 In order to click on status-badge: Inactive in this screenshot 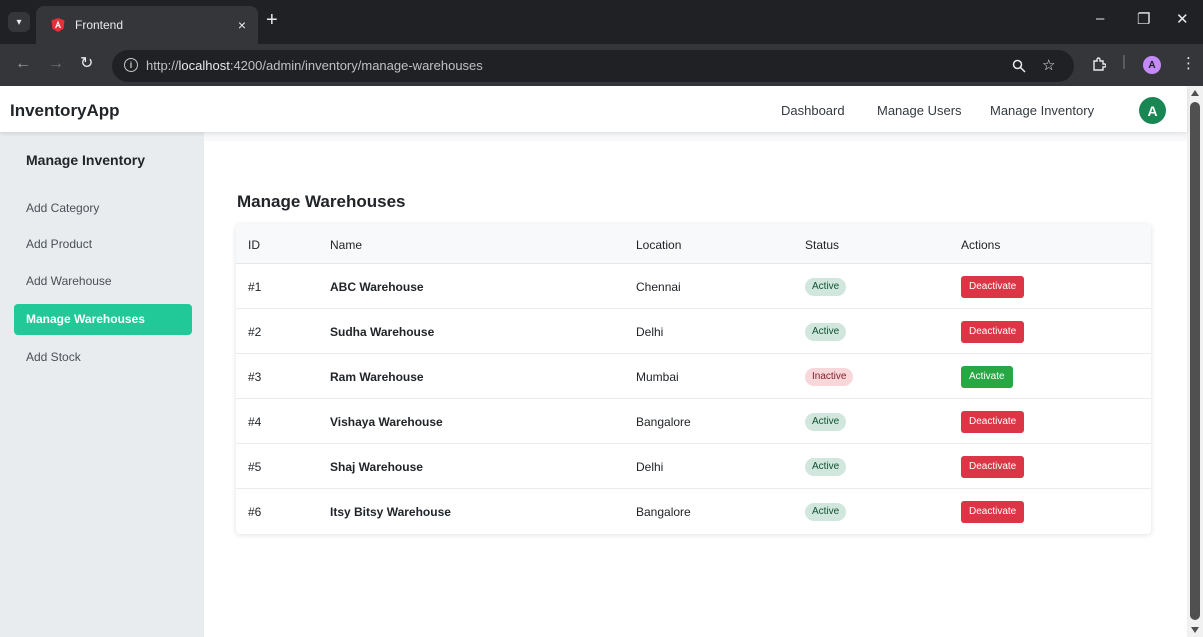, I will do `click(829, 377)`.